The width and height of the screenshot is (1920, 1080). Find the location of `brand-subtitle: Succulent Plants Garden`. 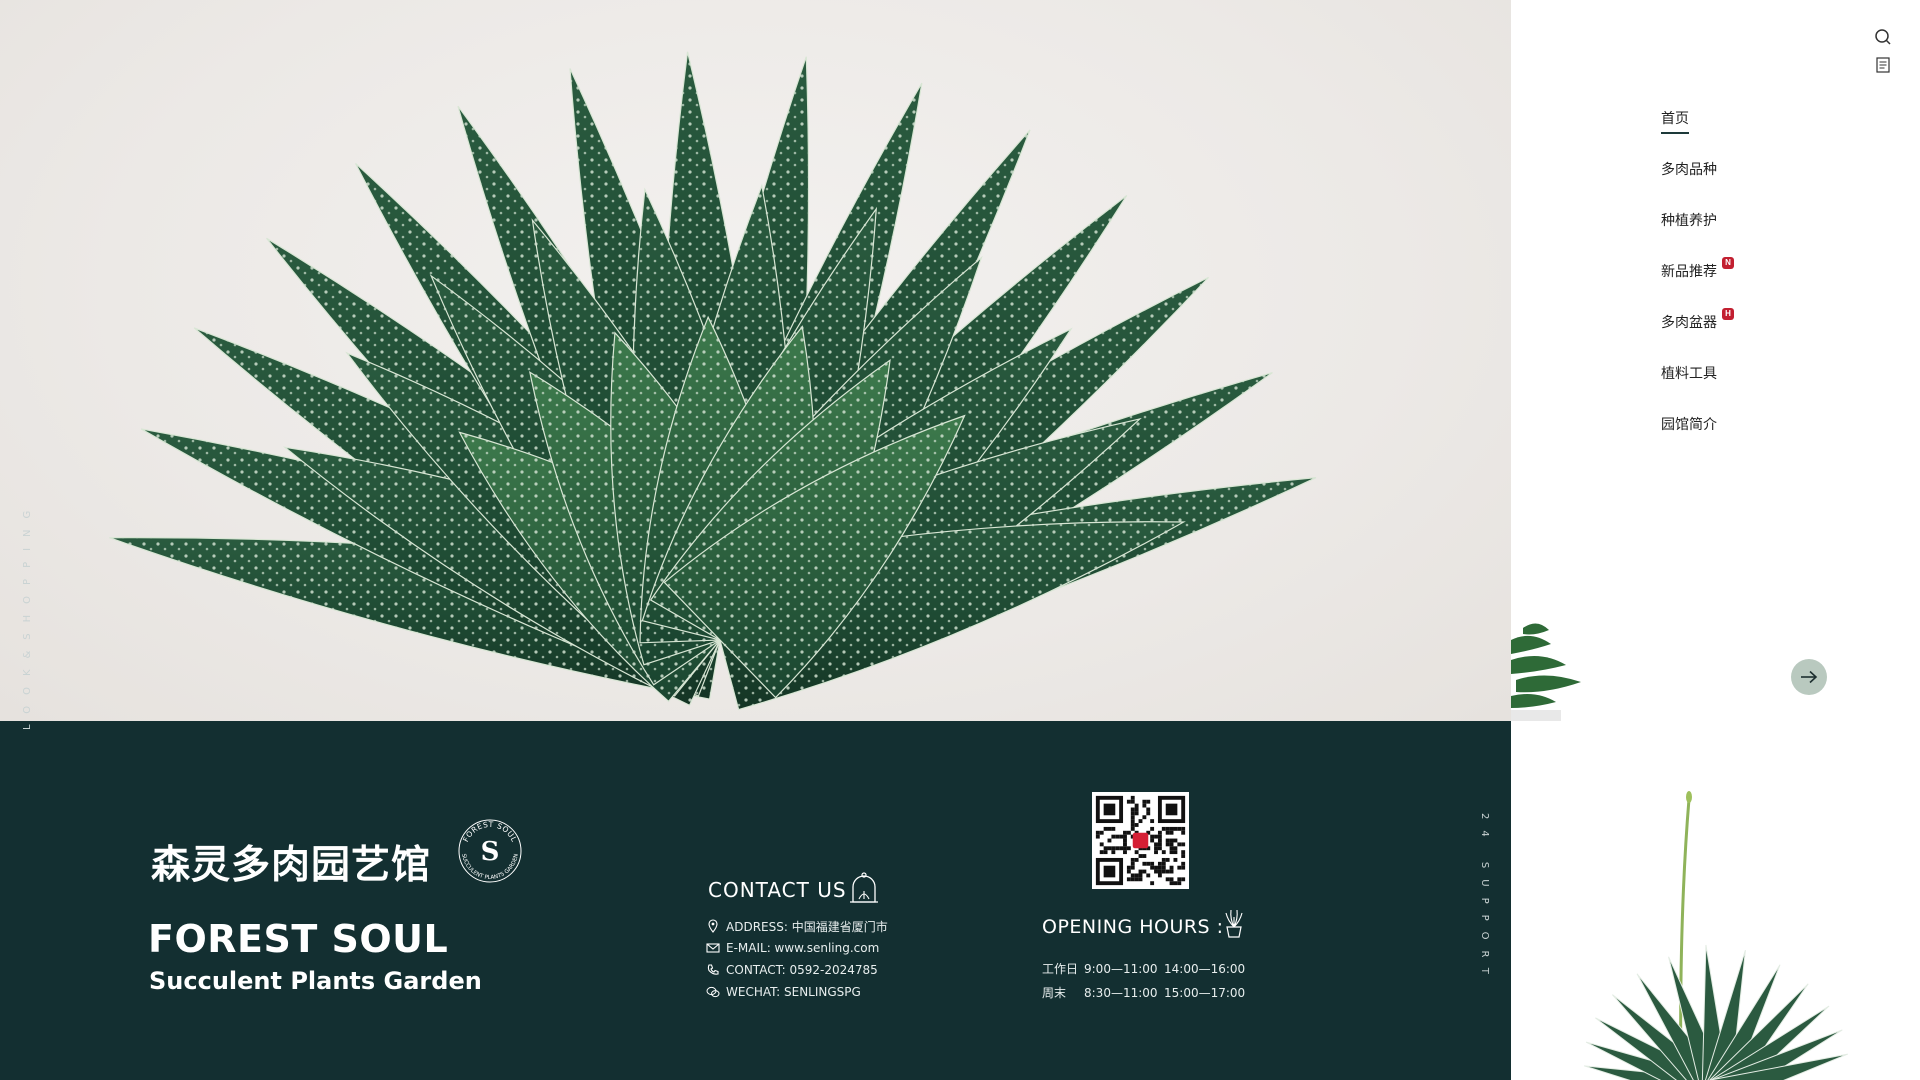

brand-subtitle: Succulent Plants Garden is located at coordinates (315, 981).